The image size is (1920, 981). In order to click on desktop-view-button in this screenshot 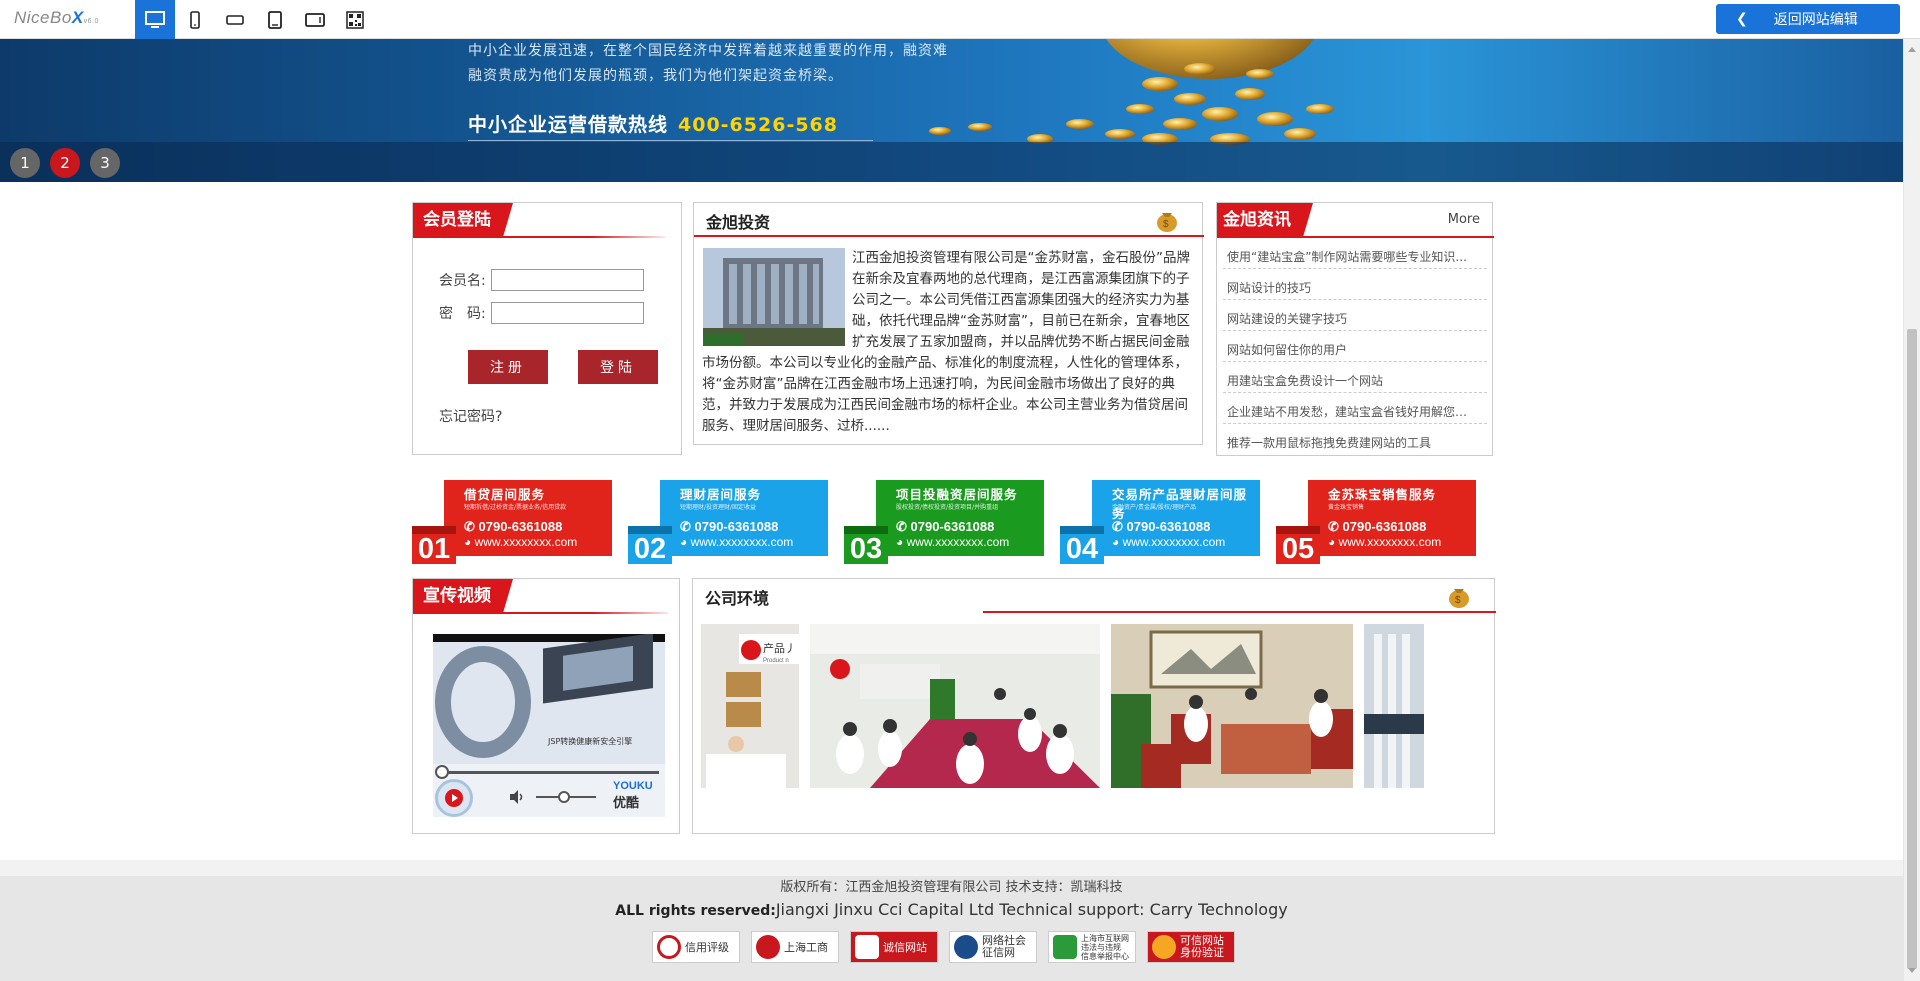, I will do `click(155, 19)`.